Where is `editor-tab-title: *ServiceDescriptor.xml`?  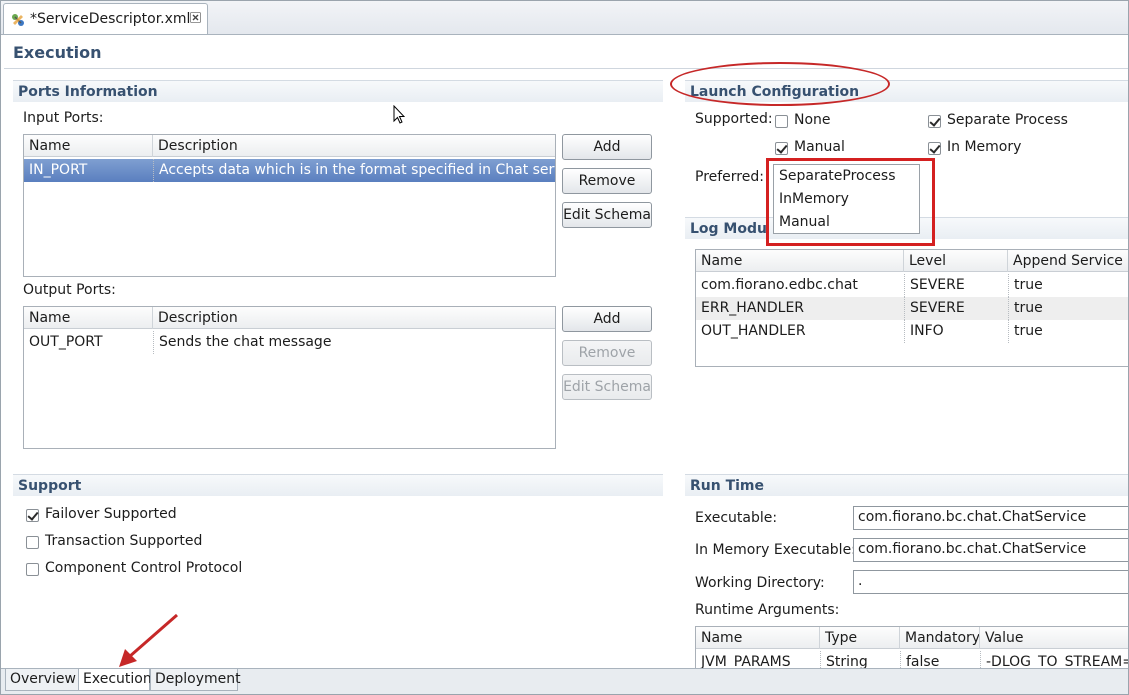
editor-tab-title: *ServiceDescriptor.xml is located at coordinates (110, 19).